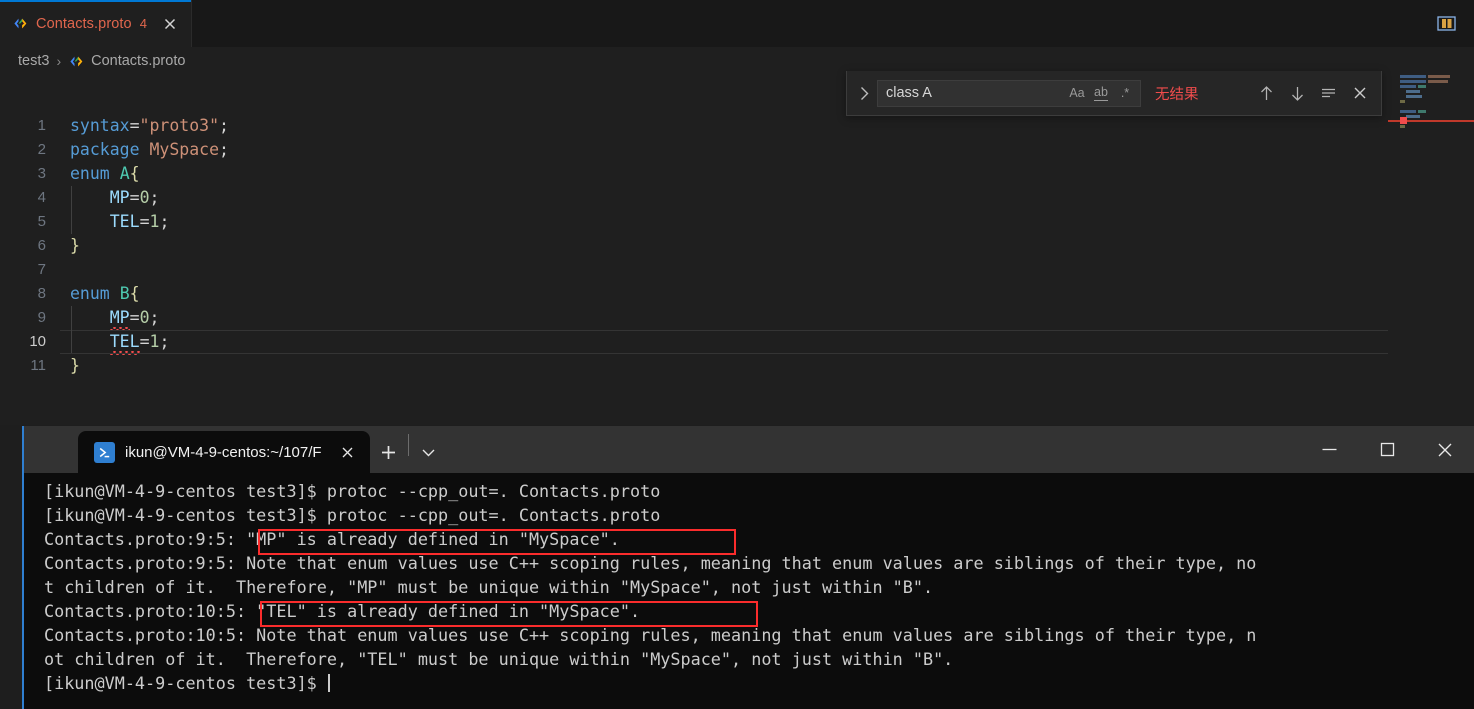 This screenshot has width=1474, height=709. What do you see at coordinates (20, 23) in the screenshot?
I see `proto-file-icon` at bounding box center [20, 23].